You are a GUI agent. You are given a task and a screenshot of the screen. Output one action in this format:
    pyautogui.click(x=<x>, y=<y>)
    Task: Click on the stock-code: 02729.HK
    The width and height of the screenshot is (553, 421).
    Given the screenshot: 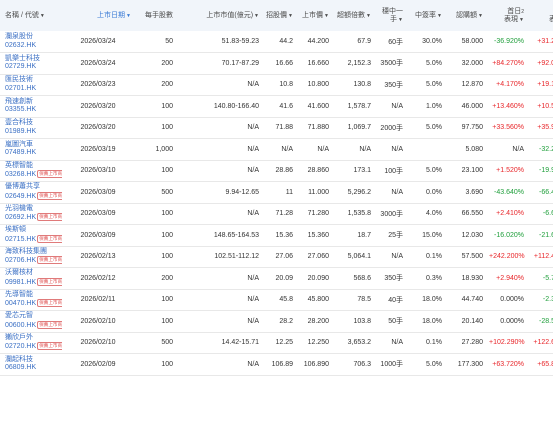 What is the action you would take?
    pyautogui.click(x=20, y=66)
    